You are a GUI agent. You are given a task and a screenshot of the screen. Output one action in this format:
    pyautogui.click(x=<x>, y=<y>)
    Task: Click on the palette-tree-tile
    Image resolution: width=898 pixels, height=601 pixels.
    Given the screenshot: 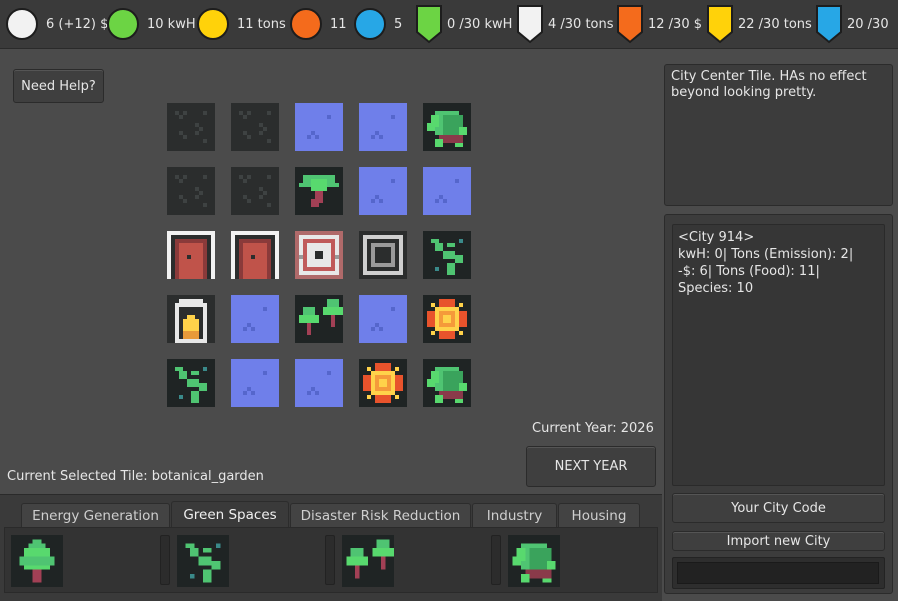 What is the action you would take?
    pyautogui.click(x=37, y=561)
    